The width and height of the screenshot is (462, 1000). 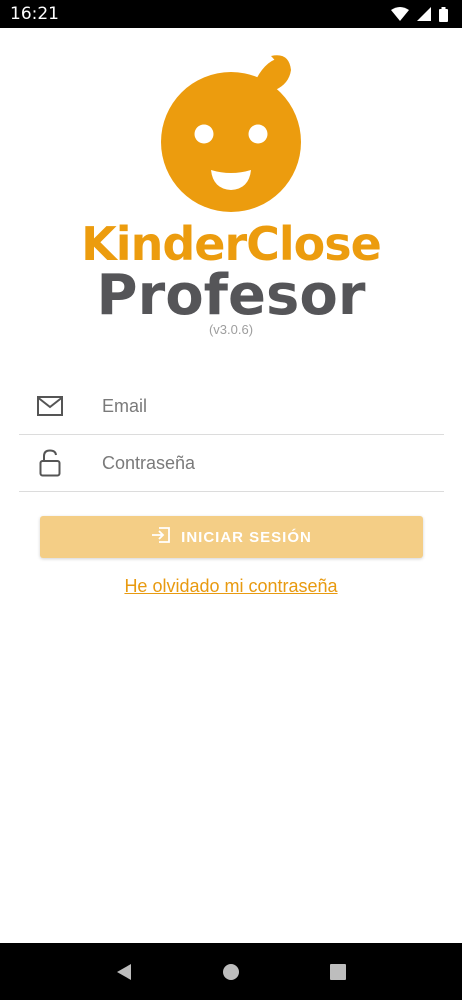 What do you see at coordinates (400, 14) in the screenshot?
I see `wifi-icon` at bounding box center [400, 14].